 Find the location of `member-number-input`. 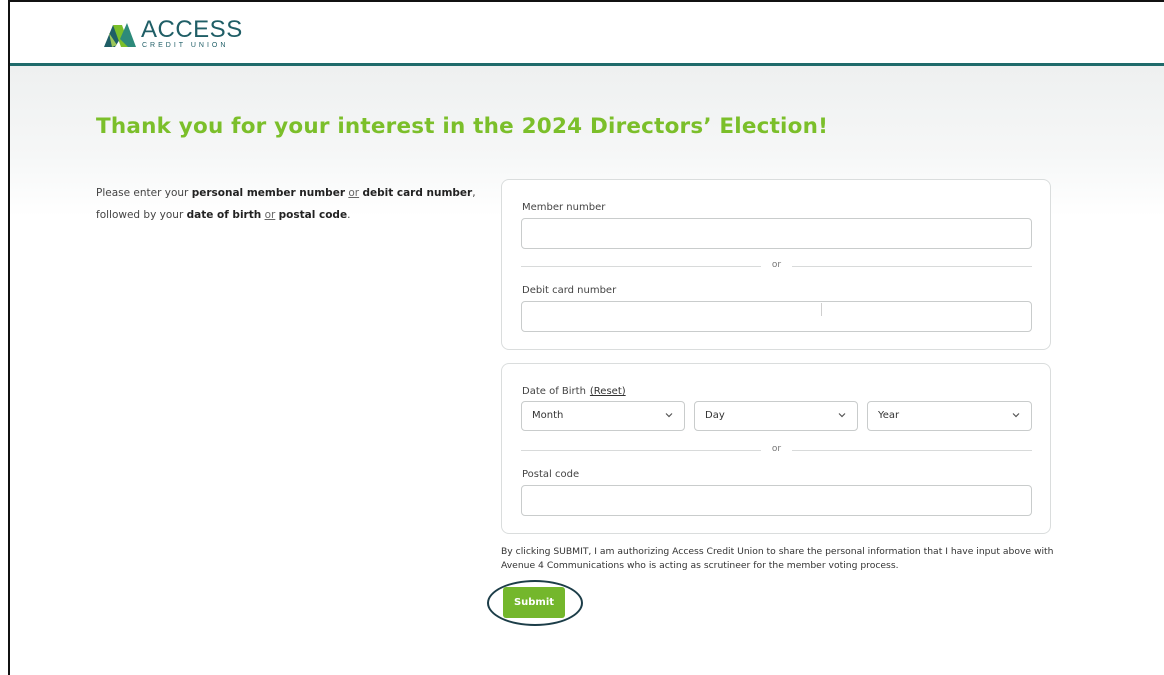

member-number-input is located at coordinates (776, 233).